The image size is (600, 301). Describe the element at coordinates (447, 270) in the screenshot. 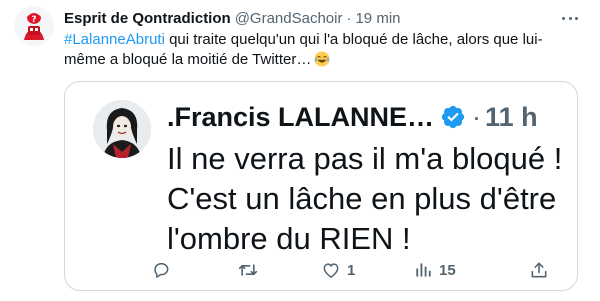

I see `views-count: 15` at that location.